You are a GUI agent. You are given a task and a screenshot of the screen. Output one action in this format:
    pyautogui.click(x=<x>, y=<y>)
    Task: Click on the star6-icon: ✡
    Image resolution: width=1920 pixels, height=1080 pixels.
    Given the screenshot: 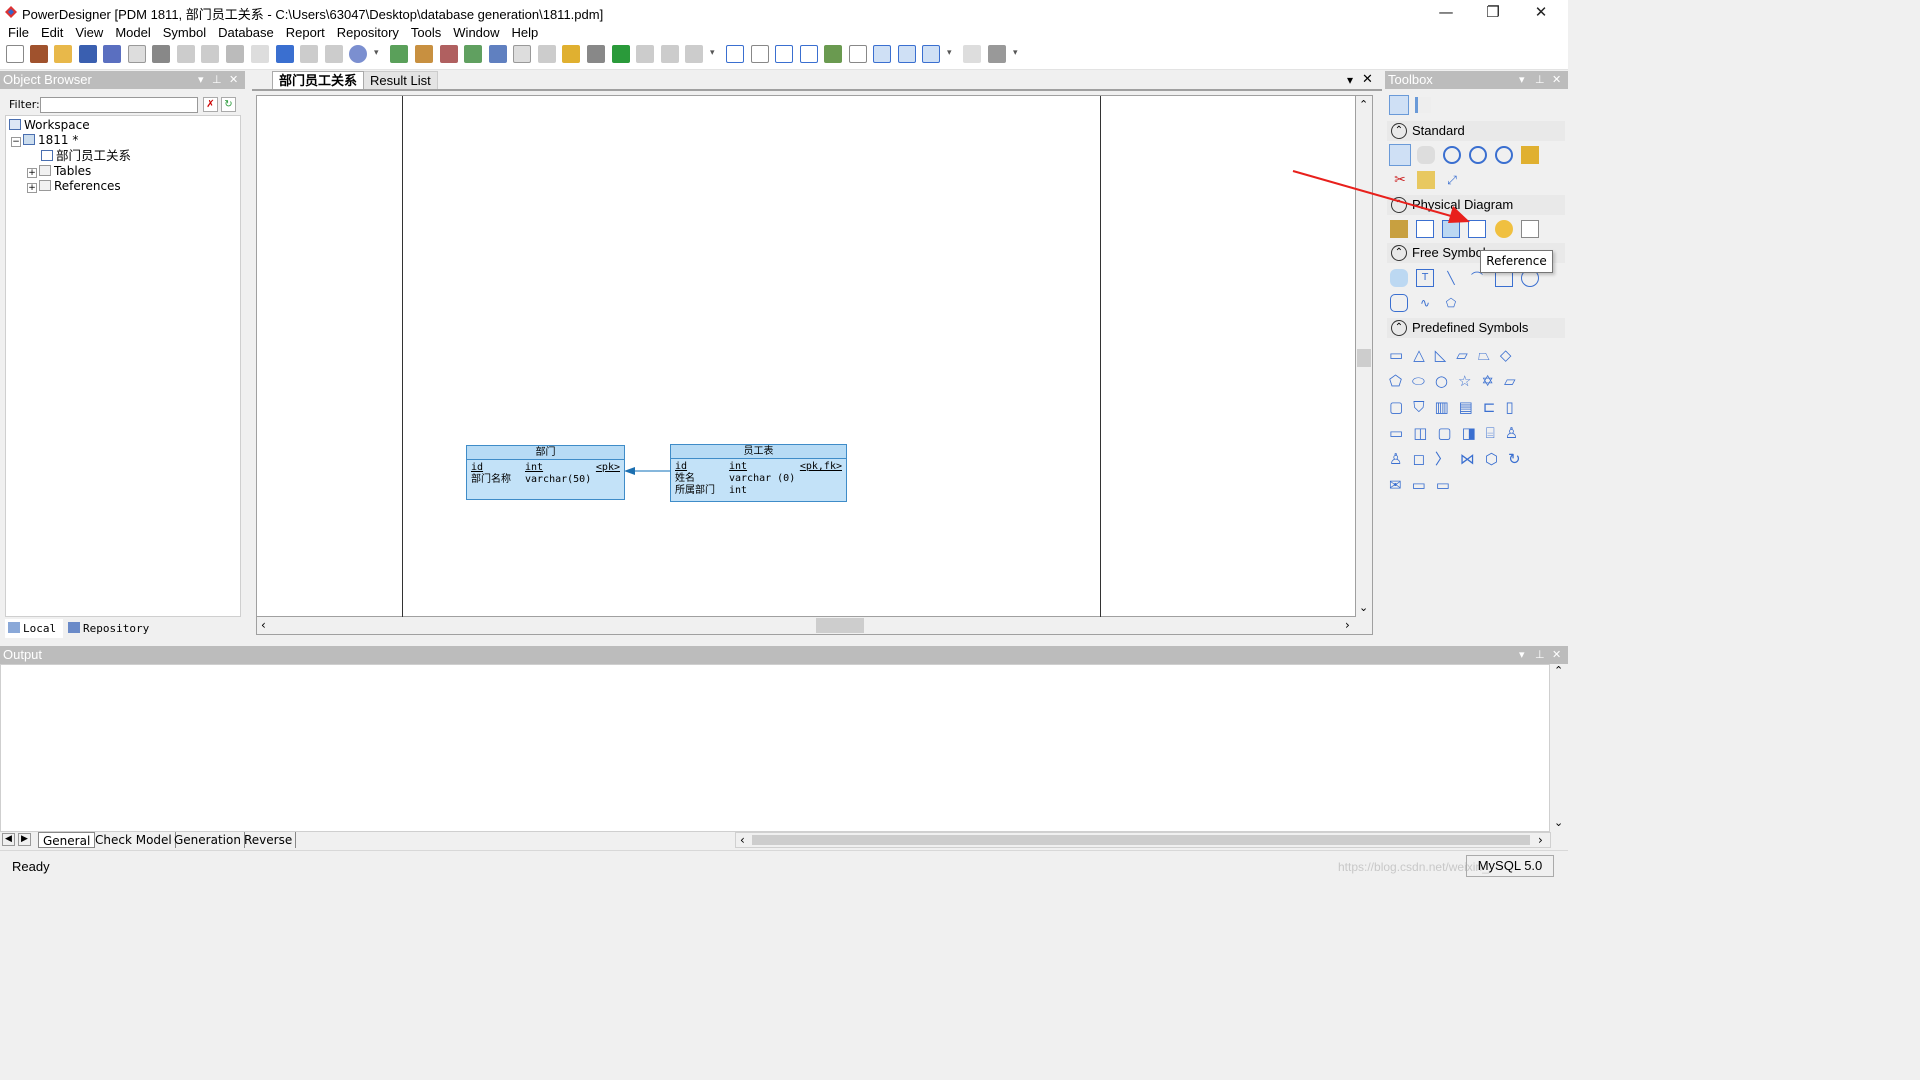 What is the action you would take?
    pyautogui.click(x=1492, y=381)
    